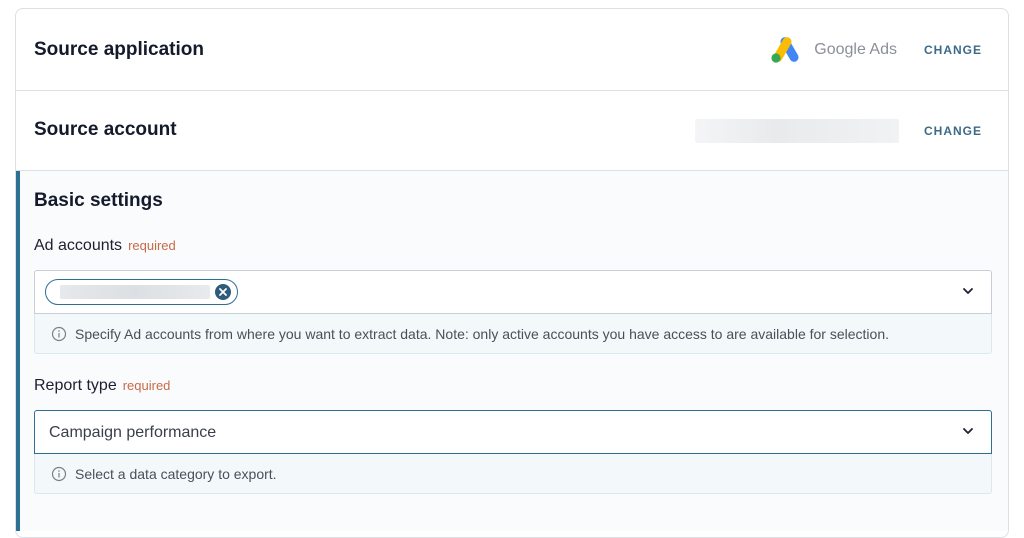  I want to click on ad-accounts-select, so click(513, 292).